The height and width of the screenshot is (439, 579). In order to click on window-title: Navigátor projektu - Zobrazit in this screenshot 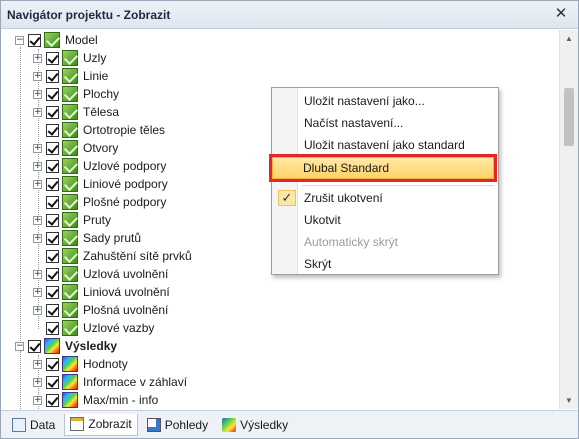, I will do `click(89, 15)`.